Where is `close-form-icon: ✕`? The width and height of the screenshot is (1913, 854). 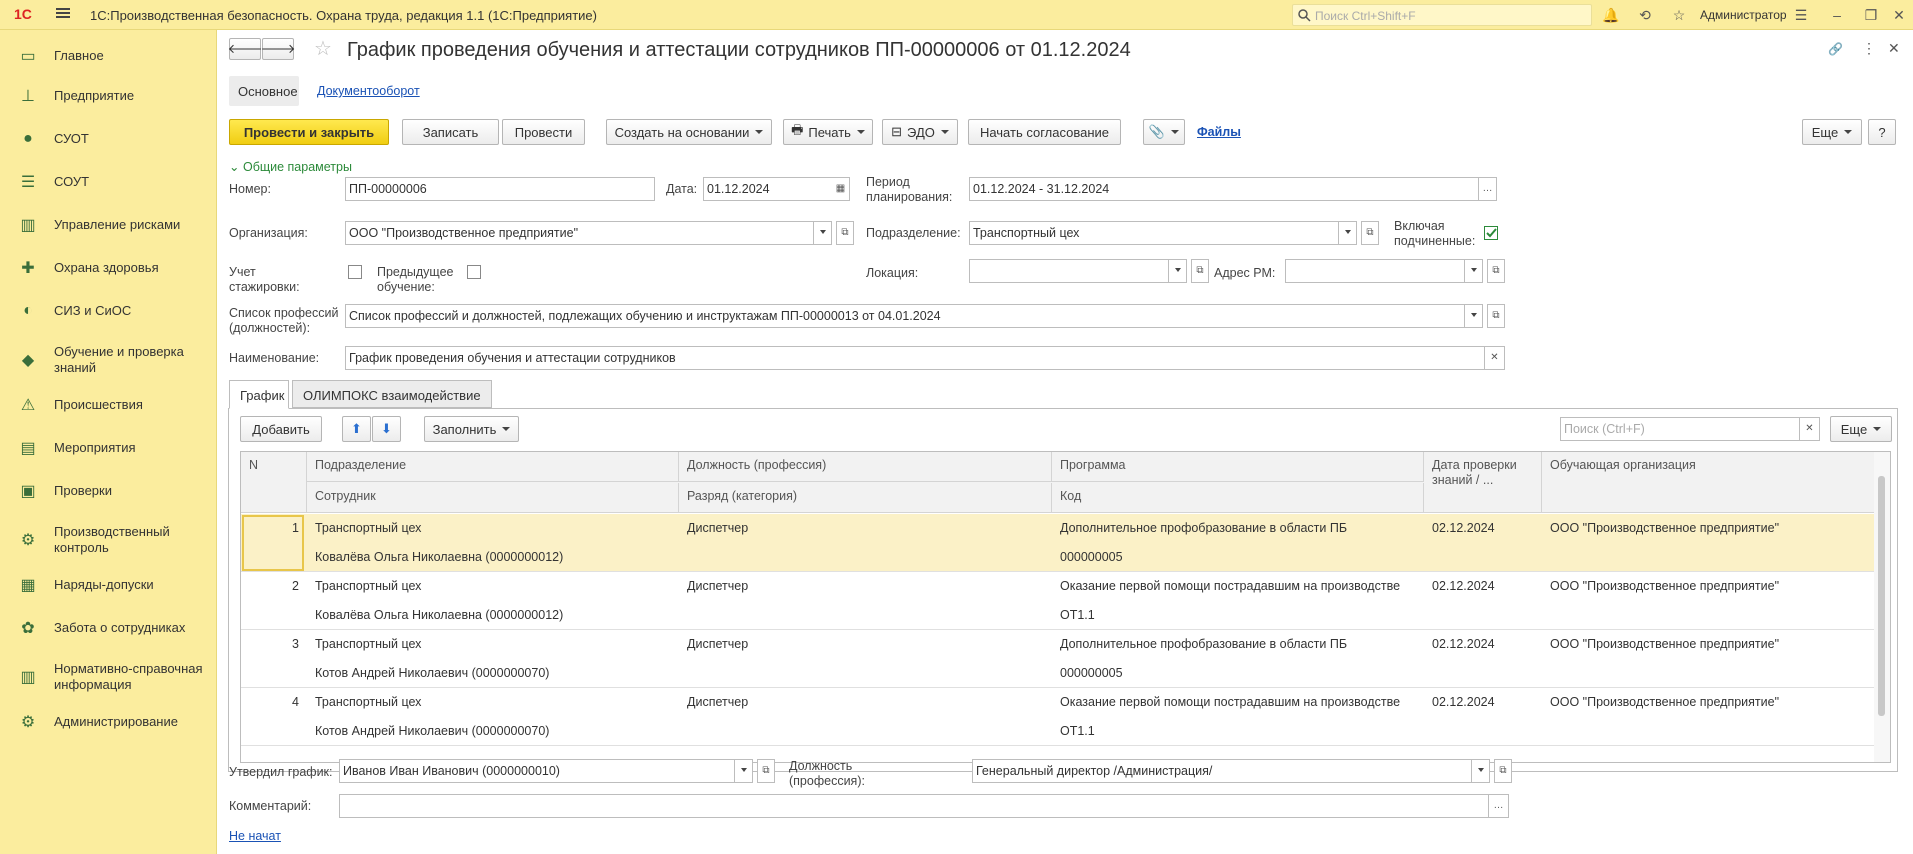
close-form-icon: ✕ is located at coordinates (1894, 48).